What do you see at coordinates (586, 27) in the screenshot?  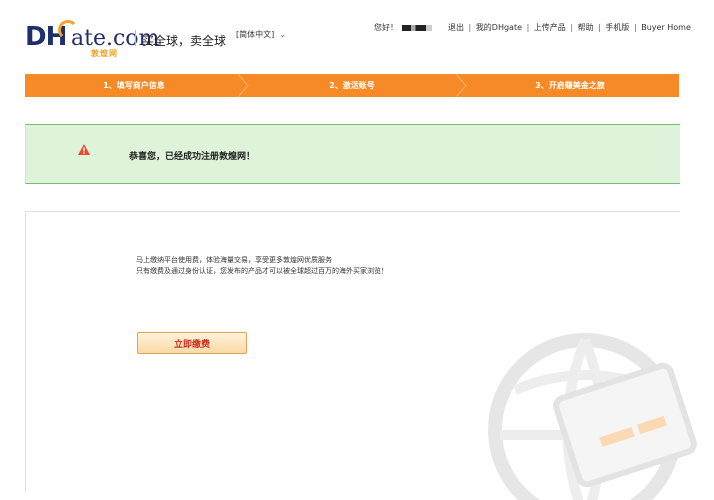 I see `link-help: 帮助` at bounding box center [586, 27].